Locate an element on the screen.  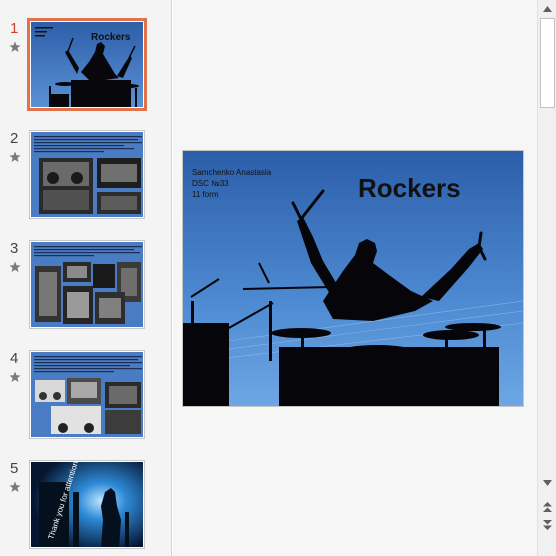
motorcycle-photos-image is located at coordinates (87, 174).